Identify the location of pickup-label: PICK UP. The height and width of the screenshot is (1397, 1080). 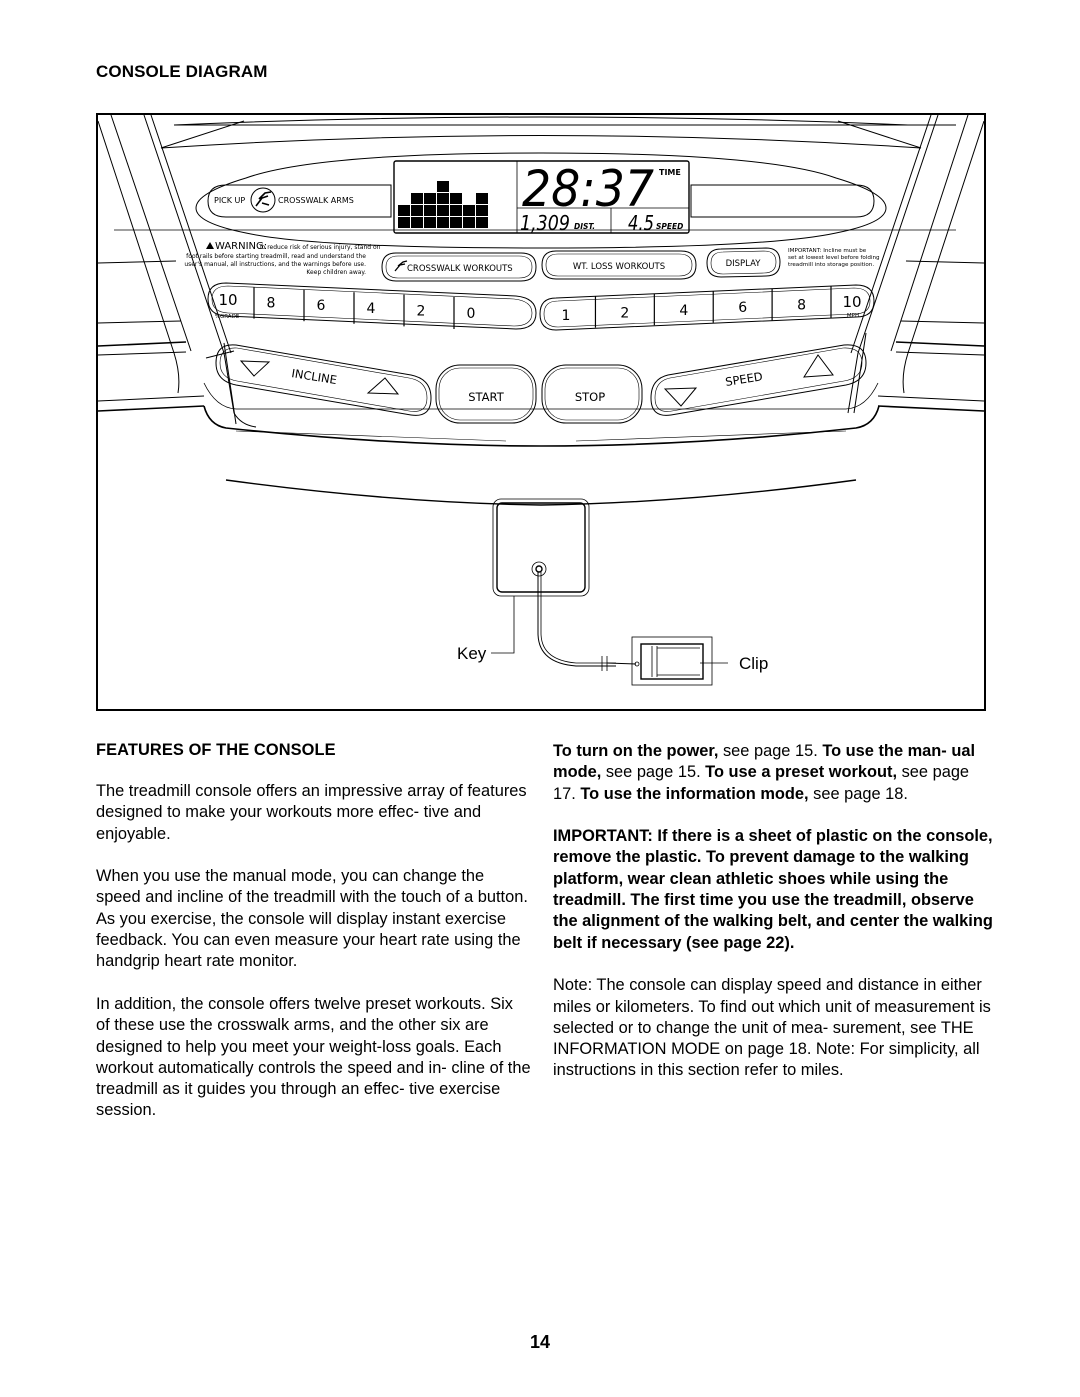
(229, 200).